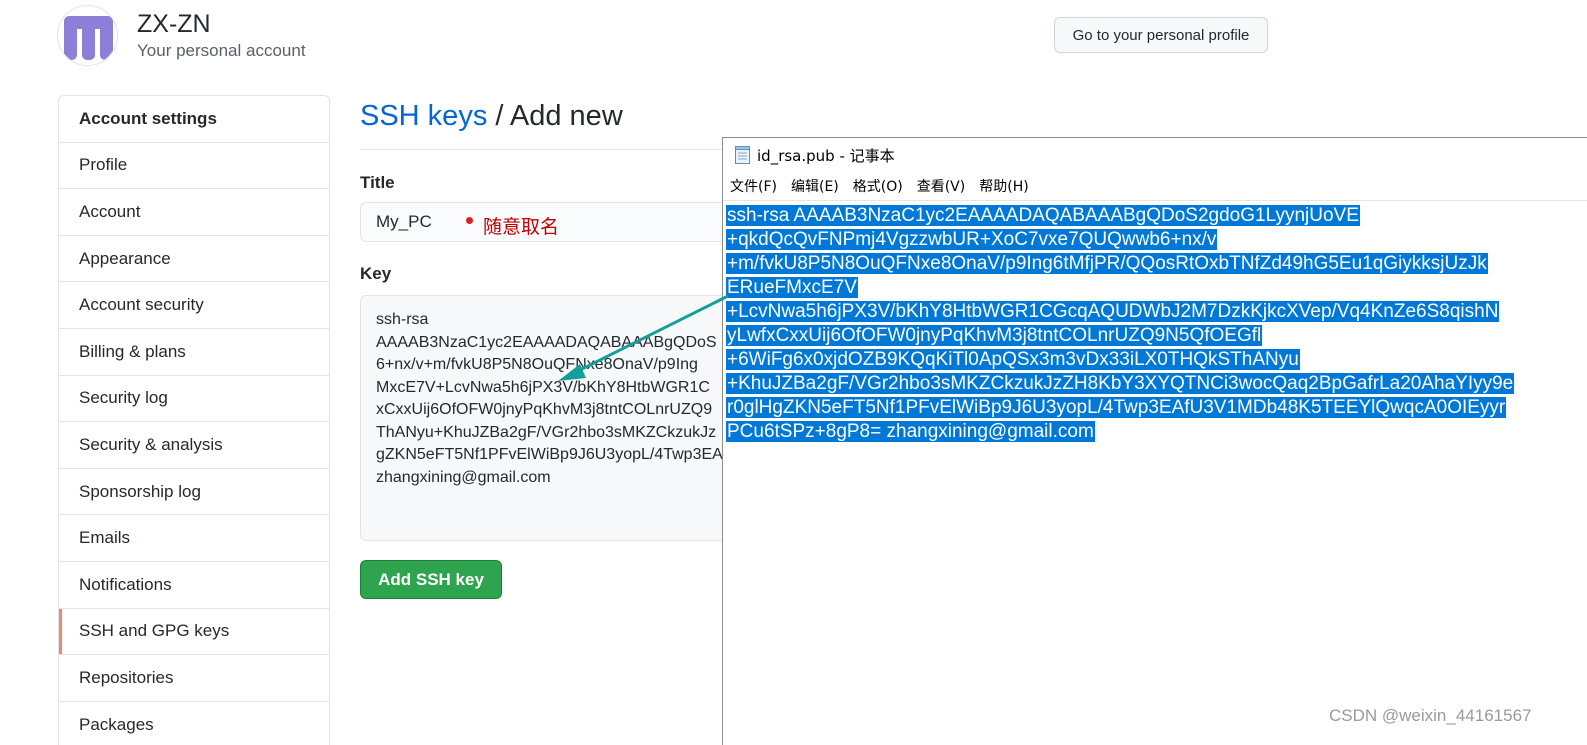  I want to click on annotation-text: 随意取名, so click(521, 227).